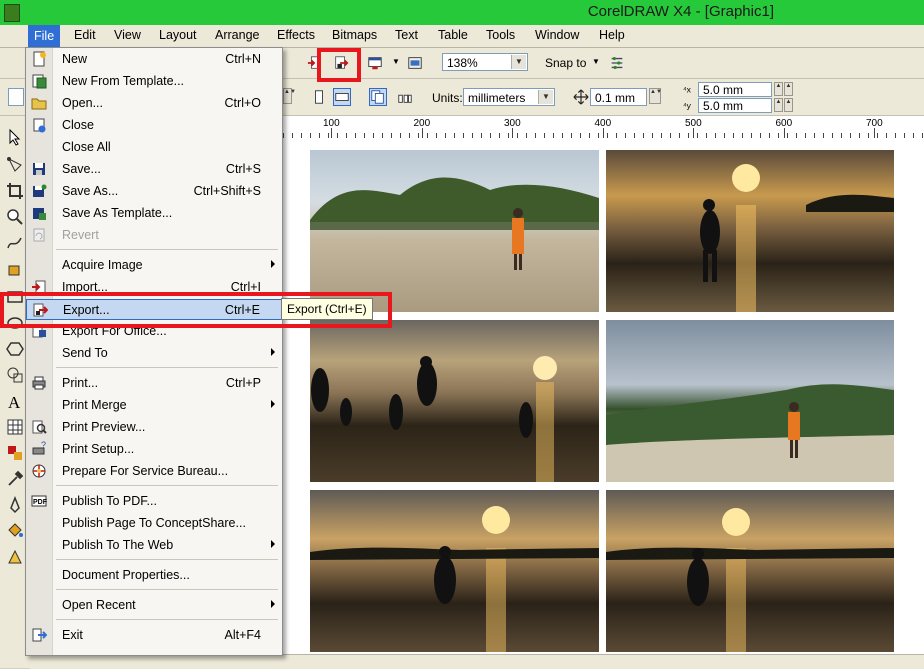  I want to click on menu-arrange: Arrange, so click(237, 35).